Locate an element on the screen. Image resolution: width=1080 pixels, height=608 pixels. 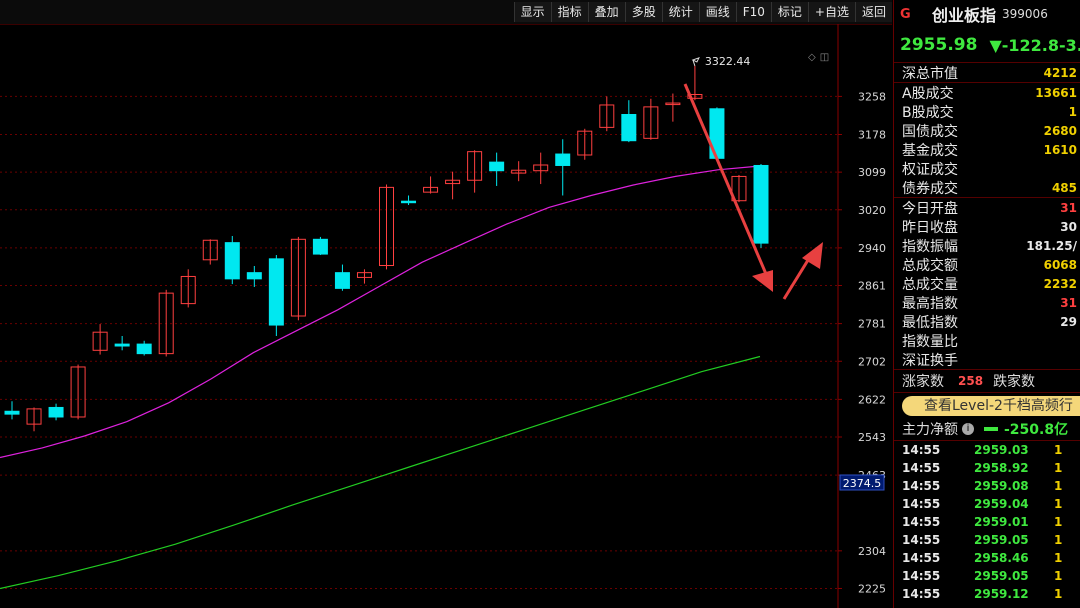
toolbar-f10-button: F10 is located at coordinates (753, 12).